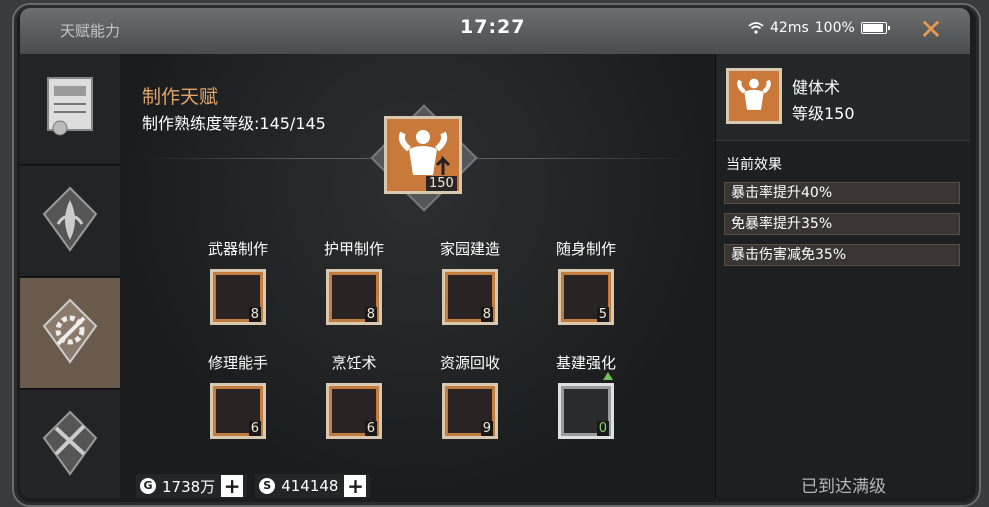 Image resolution: width=989 pixels, height=507 pixels. I want to click on effect-item: 暴击率提升40%, so click(842, 193).